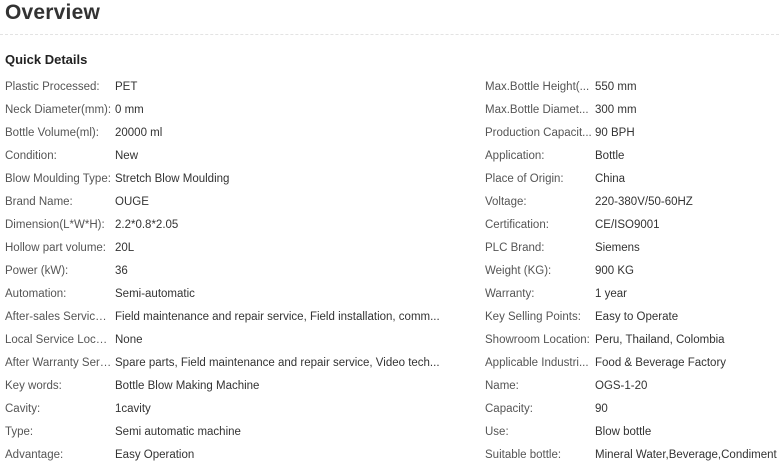 Image resolution: width=779 pixels, height=470 pixels. What do you see at coordinates (172, 179) in the screenshot?
I see `detail-value: Stretch Blow Moulding` at bounding box center [172, 179].